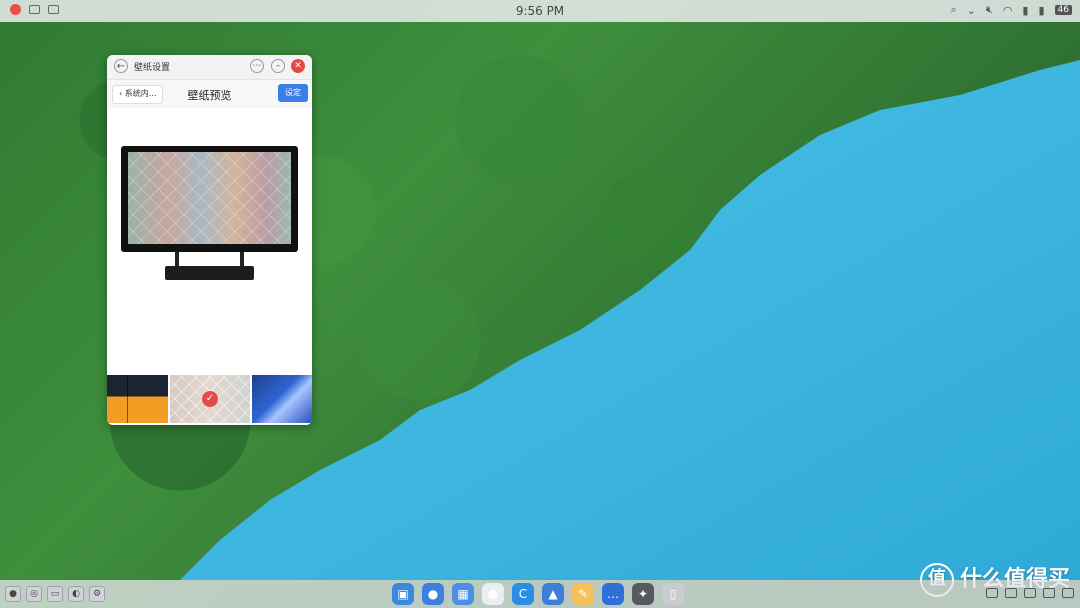  I want to click on preview-navbar: ‹ 系统内... 壁纸预览 设定, so click(209, 94).